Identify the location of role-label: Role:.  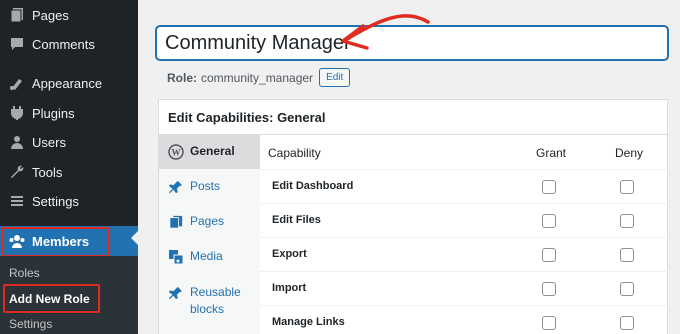
(182, 77).